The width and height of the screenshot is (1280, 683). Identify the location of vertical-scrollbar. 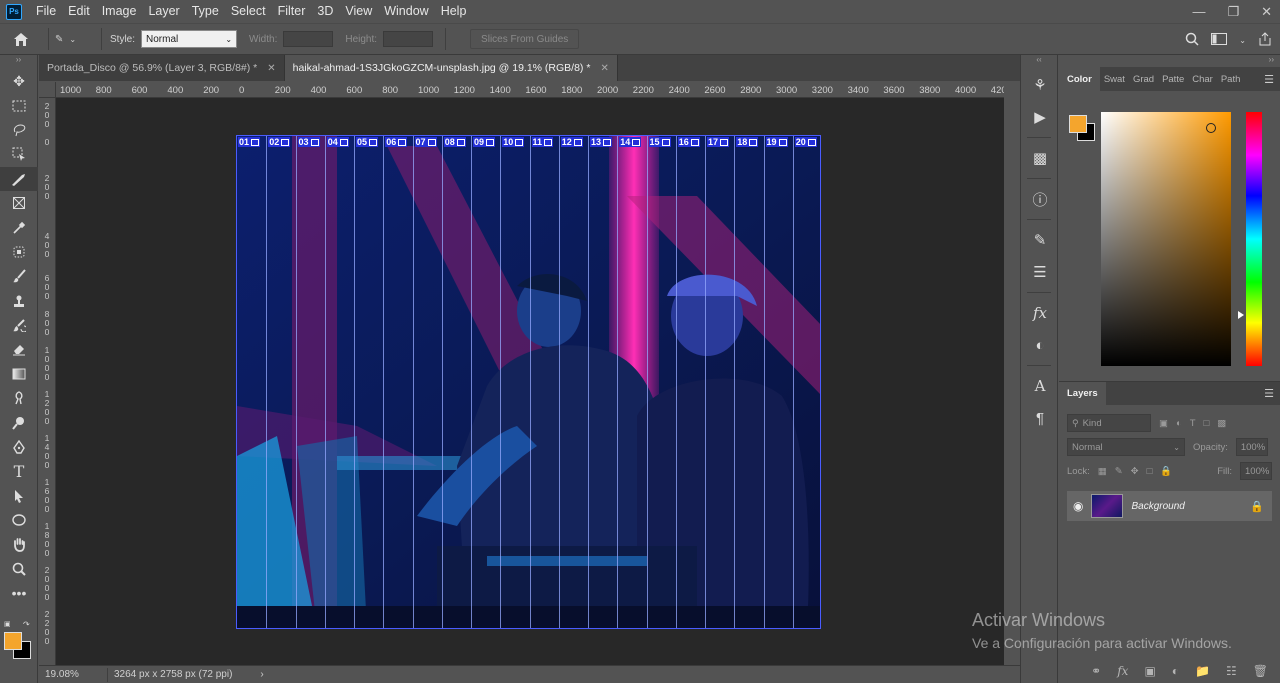
(1012, 373).